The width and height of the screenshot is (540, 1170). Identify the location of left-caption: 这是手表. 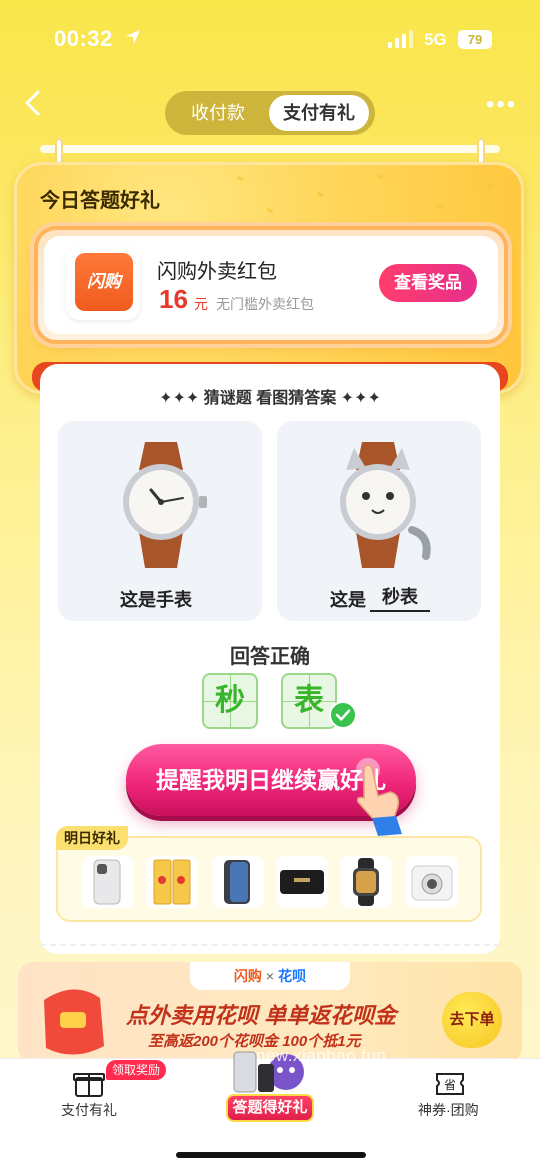
(156, 600).